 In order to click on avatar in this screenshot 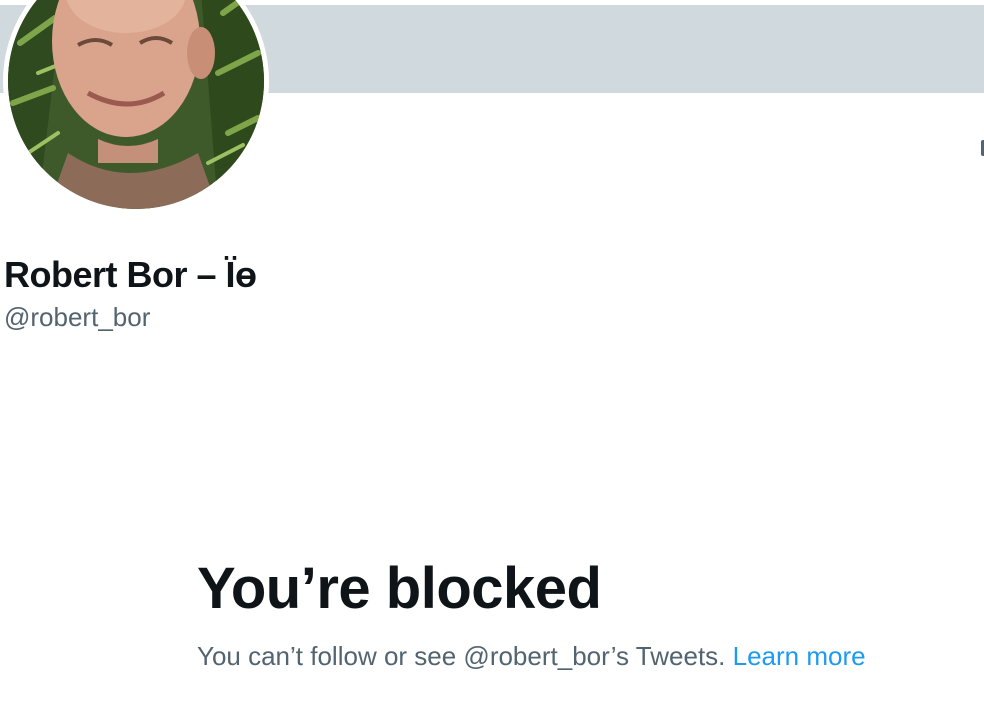, I will do `click(136, 107)`.